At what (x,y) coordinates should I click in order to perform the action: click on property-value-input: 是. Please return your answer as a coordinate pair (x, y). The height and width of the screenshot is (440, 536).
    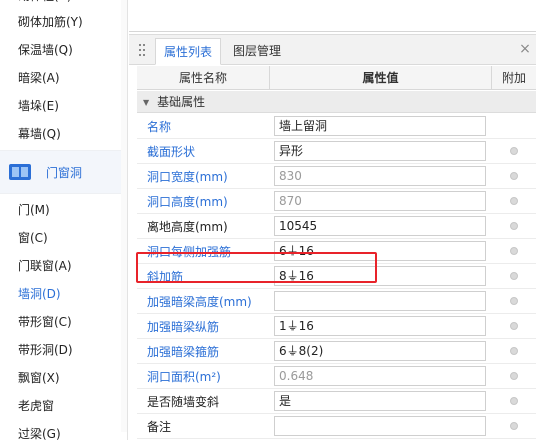
    Looking at the image, I should click on (380, 401).